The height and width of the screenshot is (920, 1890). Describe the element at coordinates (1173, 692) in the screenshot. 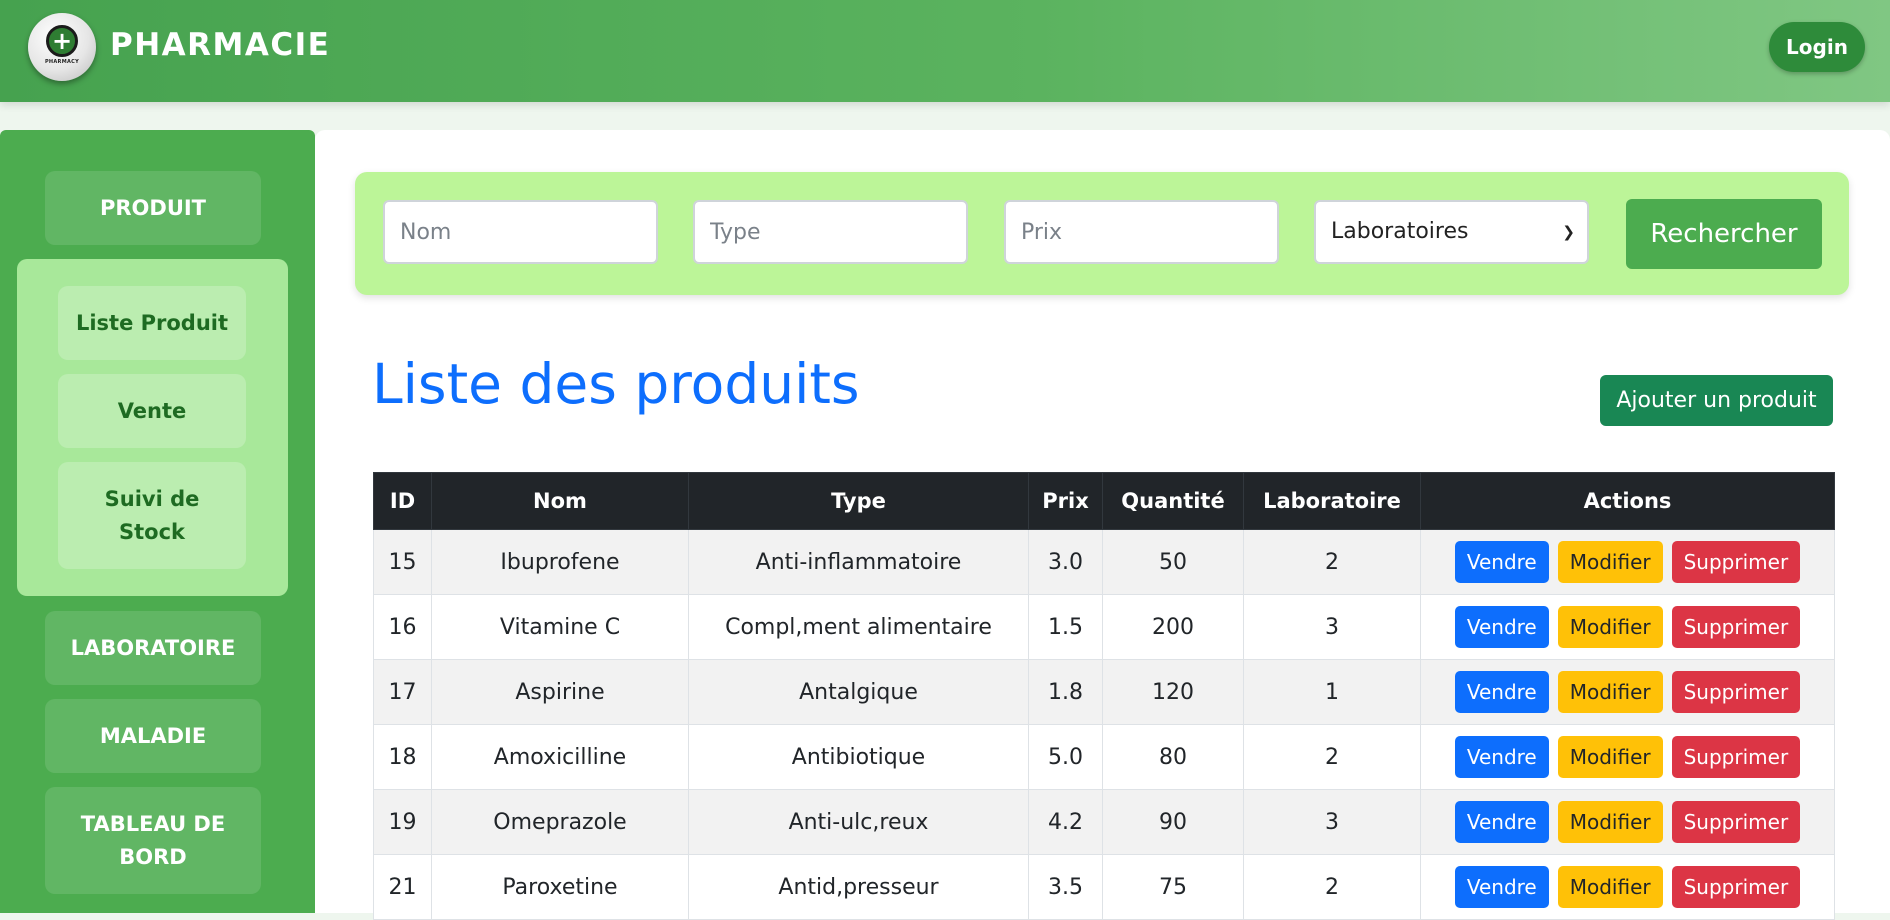

I see `cell-quantite: 120` at that location.